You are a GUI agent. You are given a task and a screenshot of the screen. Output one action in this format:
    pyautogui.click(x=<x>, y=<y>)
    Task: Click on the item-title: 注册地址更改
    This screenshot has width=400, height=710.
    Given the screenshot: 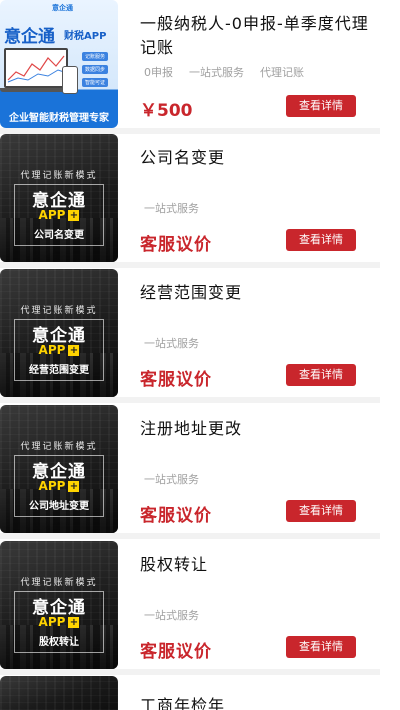 What is the action you would take?
    pyautogui.click(x=255, y=429)
    